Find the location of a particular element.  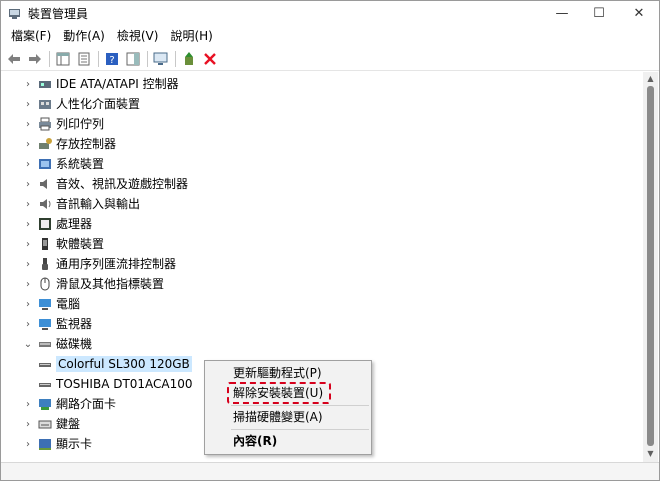

computer-icon is located at coordinates (45, 304).